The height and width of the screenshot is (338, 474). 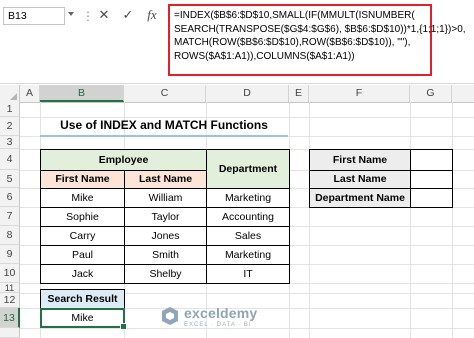 What do you see at coordinates (30, 93) in the screenshot?
I see `column-header-a: A` at bounding box center [30, 93].